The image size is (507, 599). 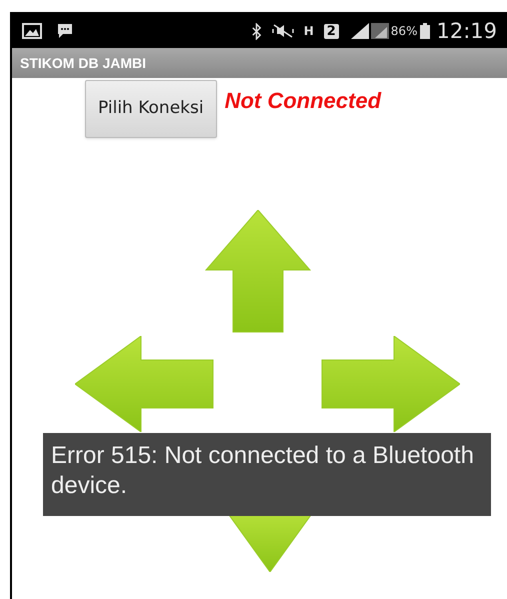 What do you see at coordinates (151, 109) in the screenshot?
I see `select-connection-button: Pilih Koneksi` at bounding box center [151, 109].